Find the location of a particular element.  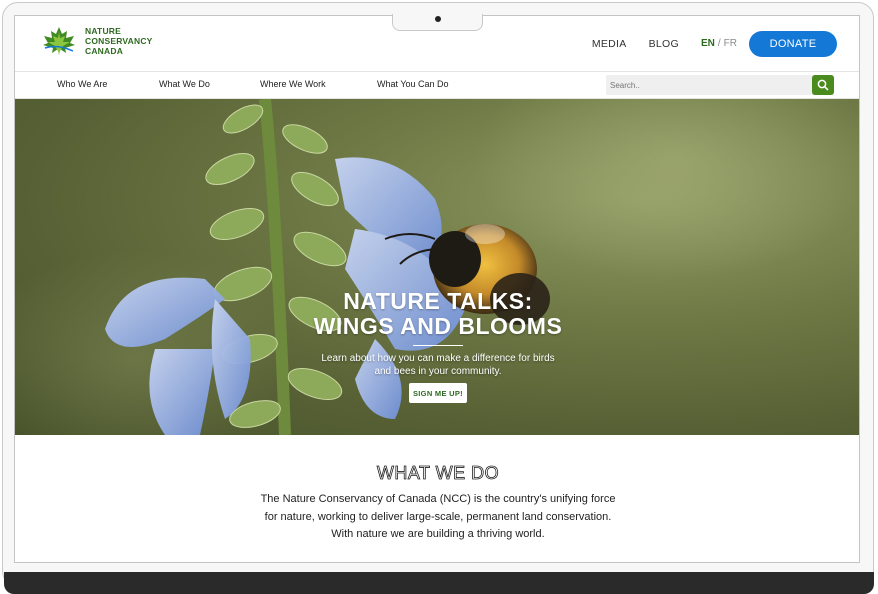

lang-fr: FR is located at coordinates (730, 43).